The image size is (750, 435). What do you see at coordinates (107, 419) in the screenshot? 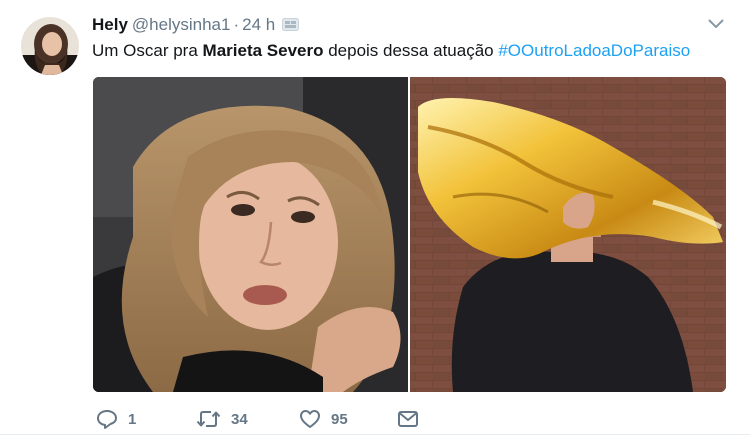
I see `reply-icon` at bounding box center [107, 419].